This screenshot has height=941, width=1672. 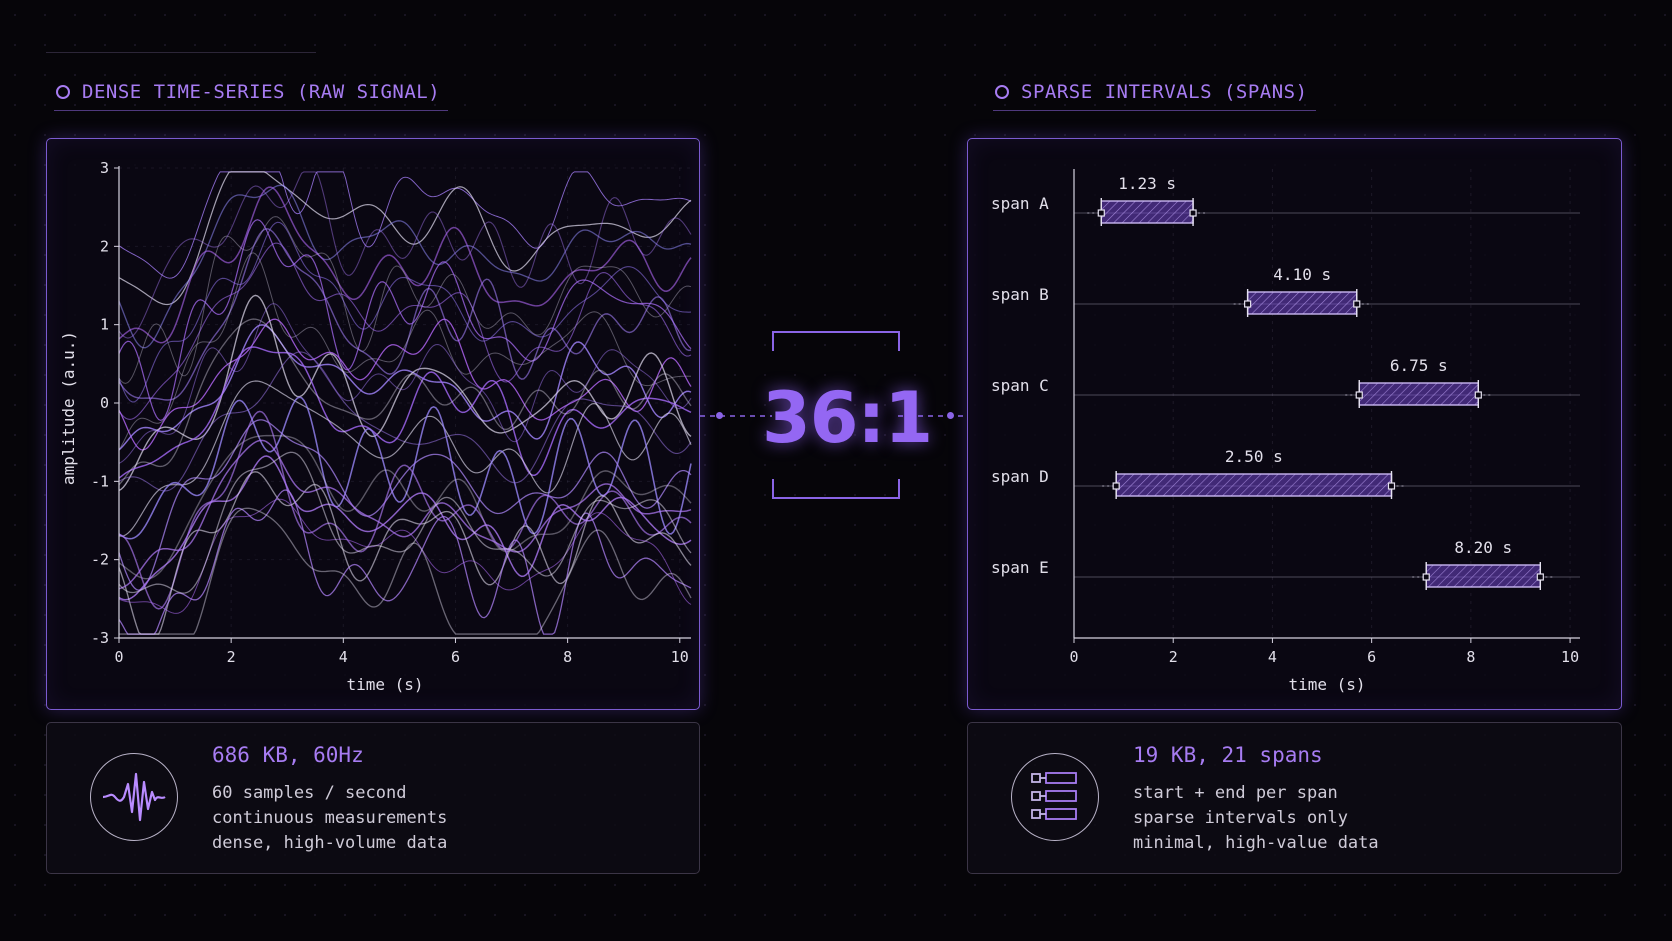 What do you see at coordinates (1020, 203) in the screenshot?
I see `span-row-label: span A` at bounding box center [1020, 203].